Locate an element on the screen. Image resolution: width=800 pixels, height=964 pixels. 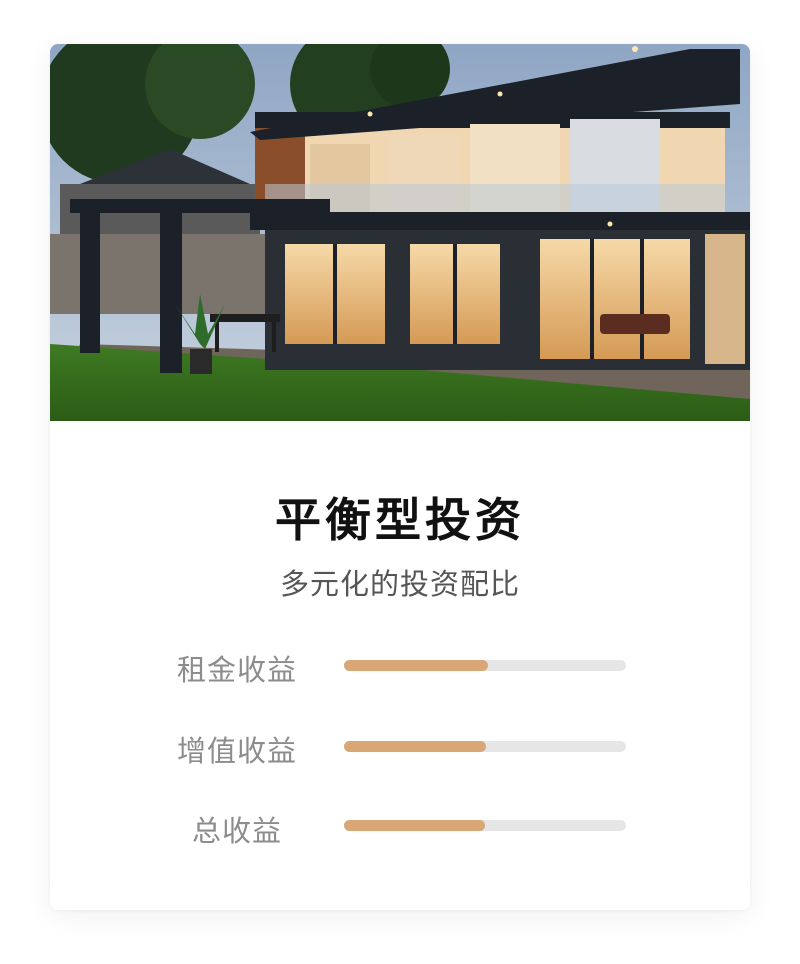
metric-label: 增值收益 is located at coordinates (236, 751).